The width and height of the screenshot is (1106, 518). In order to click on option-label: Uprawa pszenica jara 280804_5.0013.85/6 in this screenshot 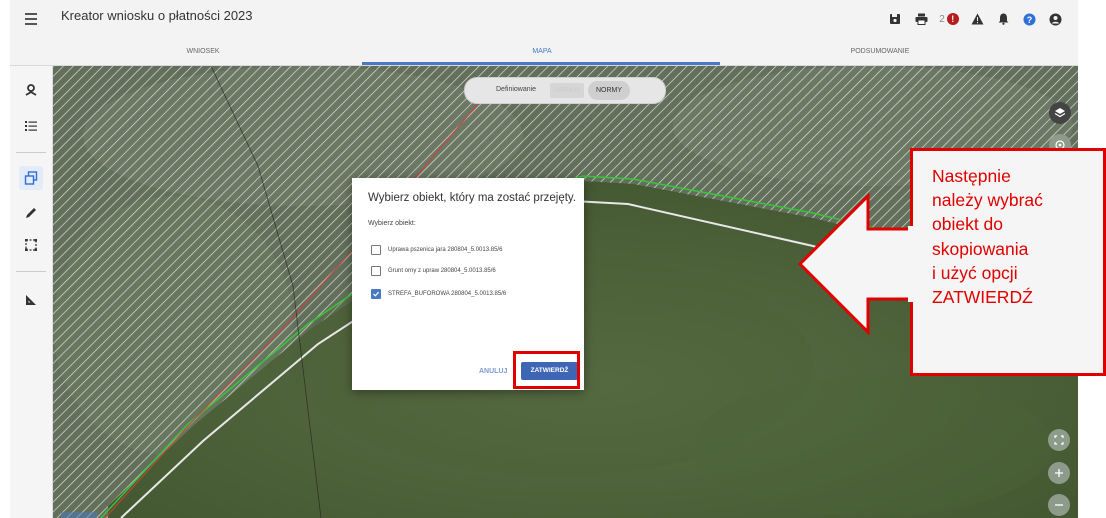, I will do `click(445, 250)`.